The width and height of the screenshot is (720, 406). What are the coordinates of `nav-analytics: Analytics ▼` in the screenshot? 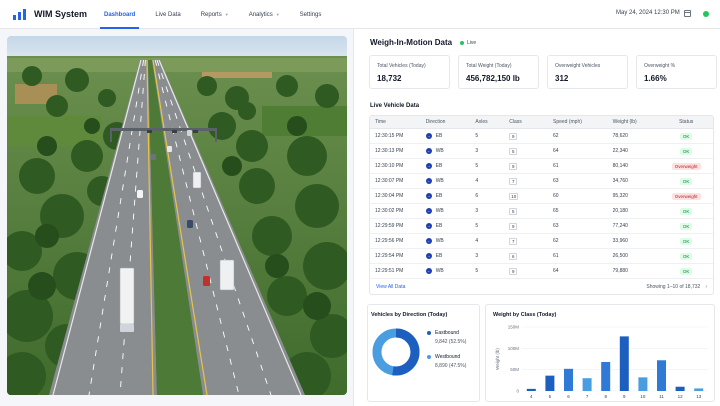 It's located at (264, 14).